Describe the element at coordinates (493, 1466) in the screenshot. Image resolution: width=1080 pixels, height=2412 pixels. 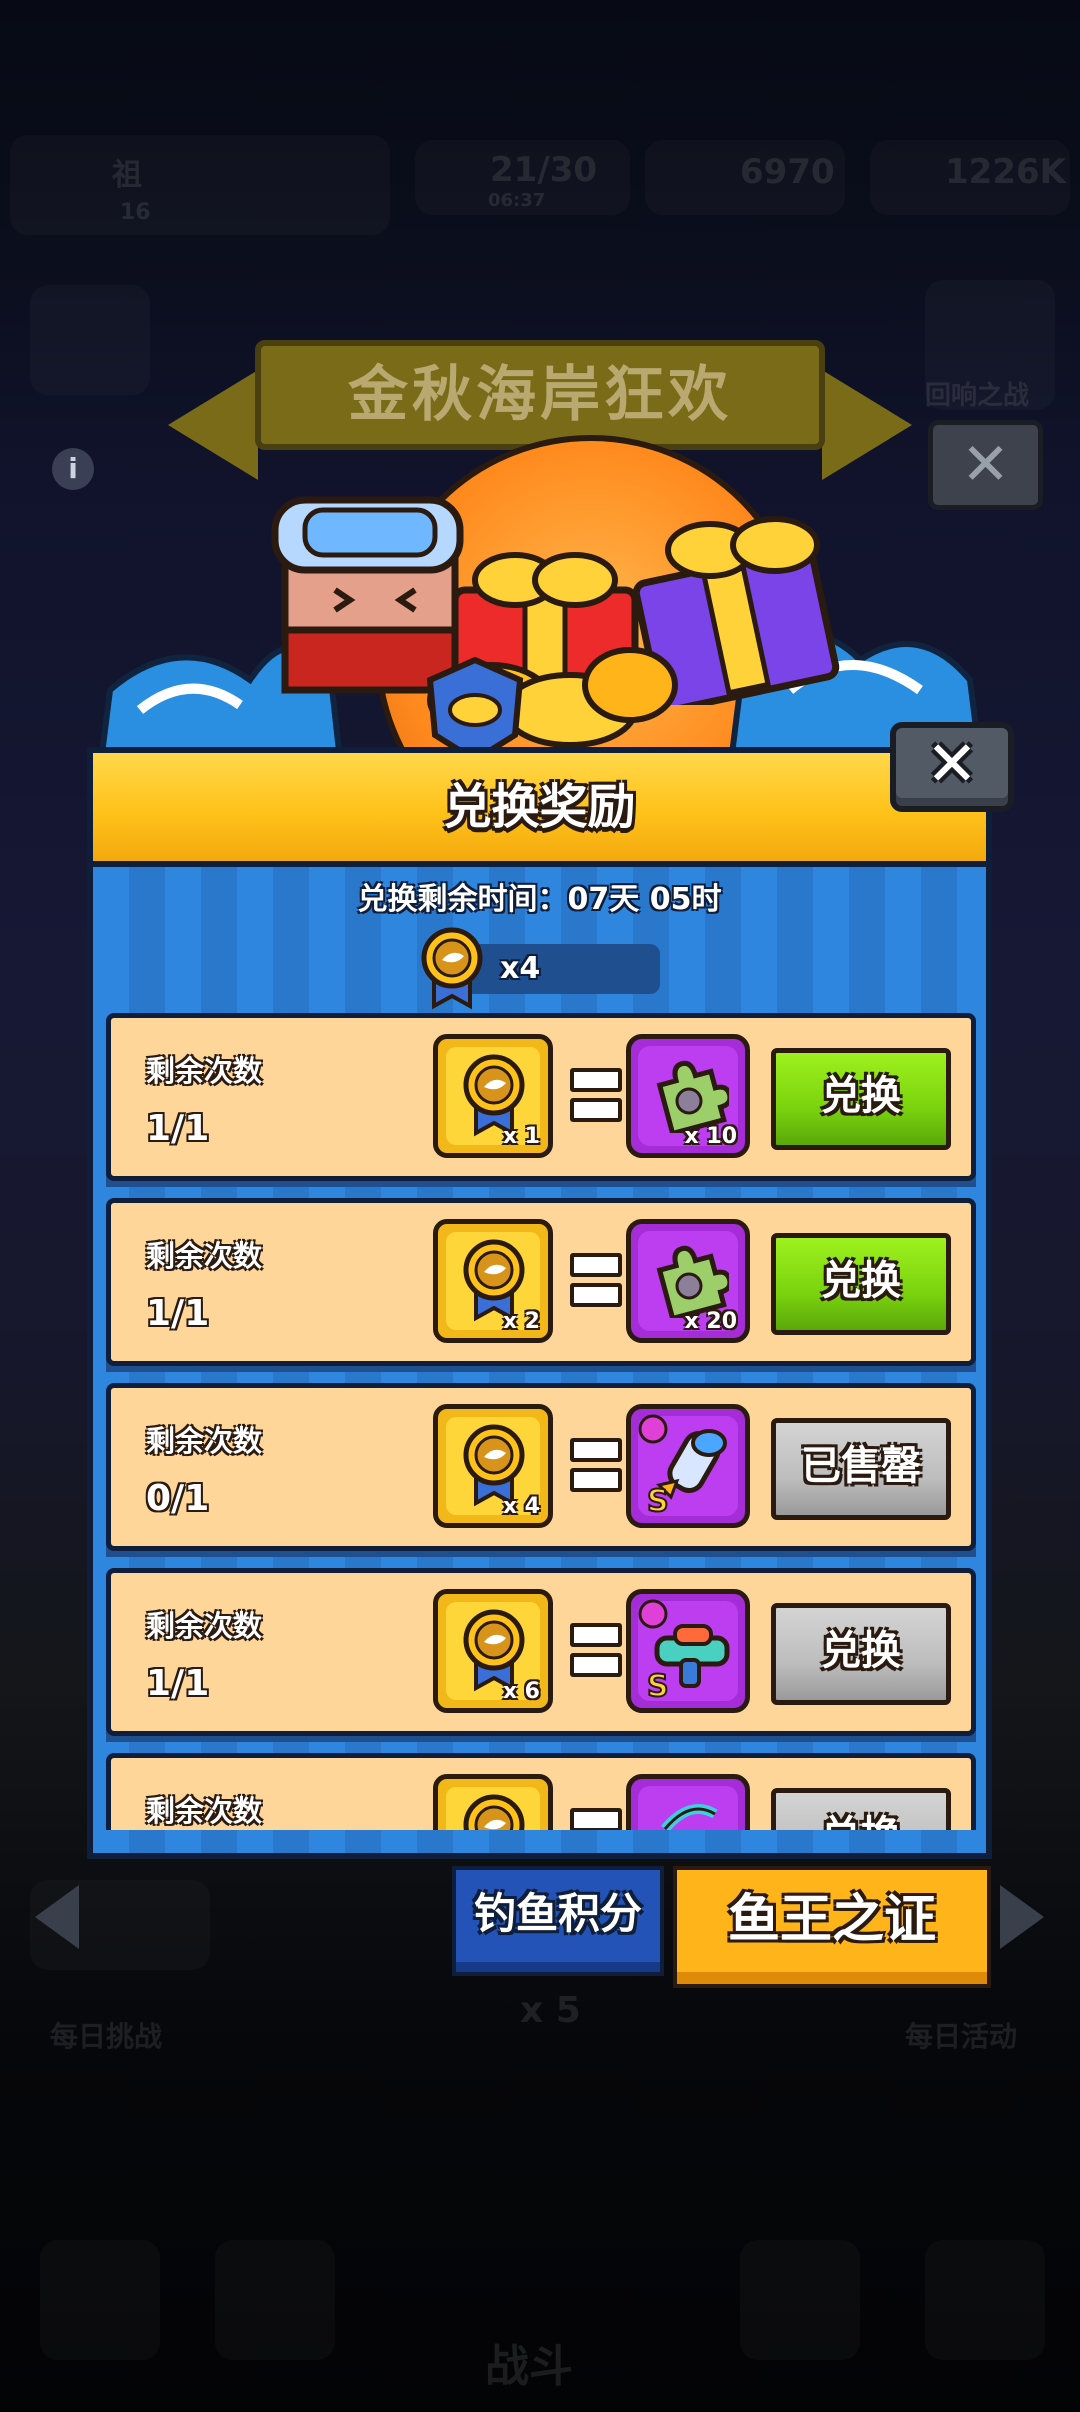
I see `cost-item: x 4` at that location.